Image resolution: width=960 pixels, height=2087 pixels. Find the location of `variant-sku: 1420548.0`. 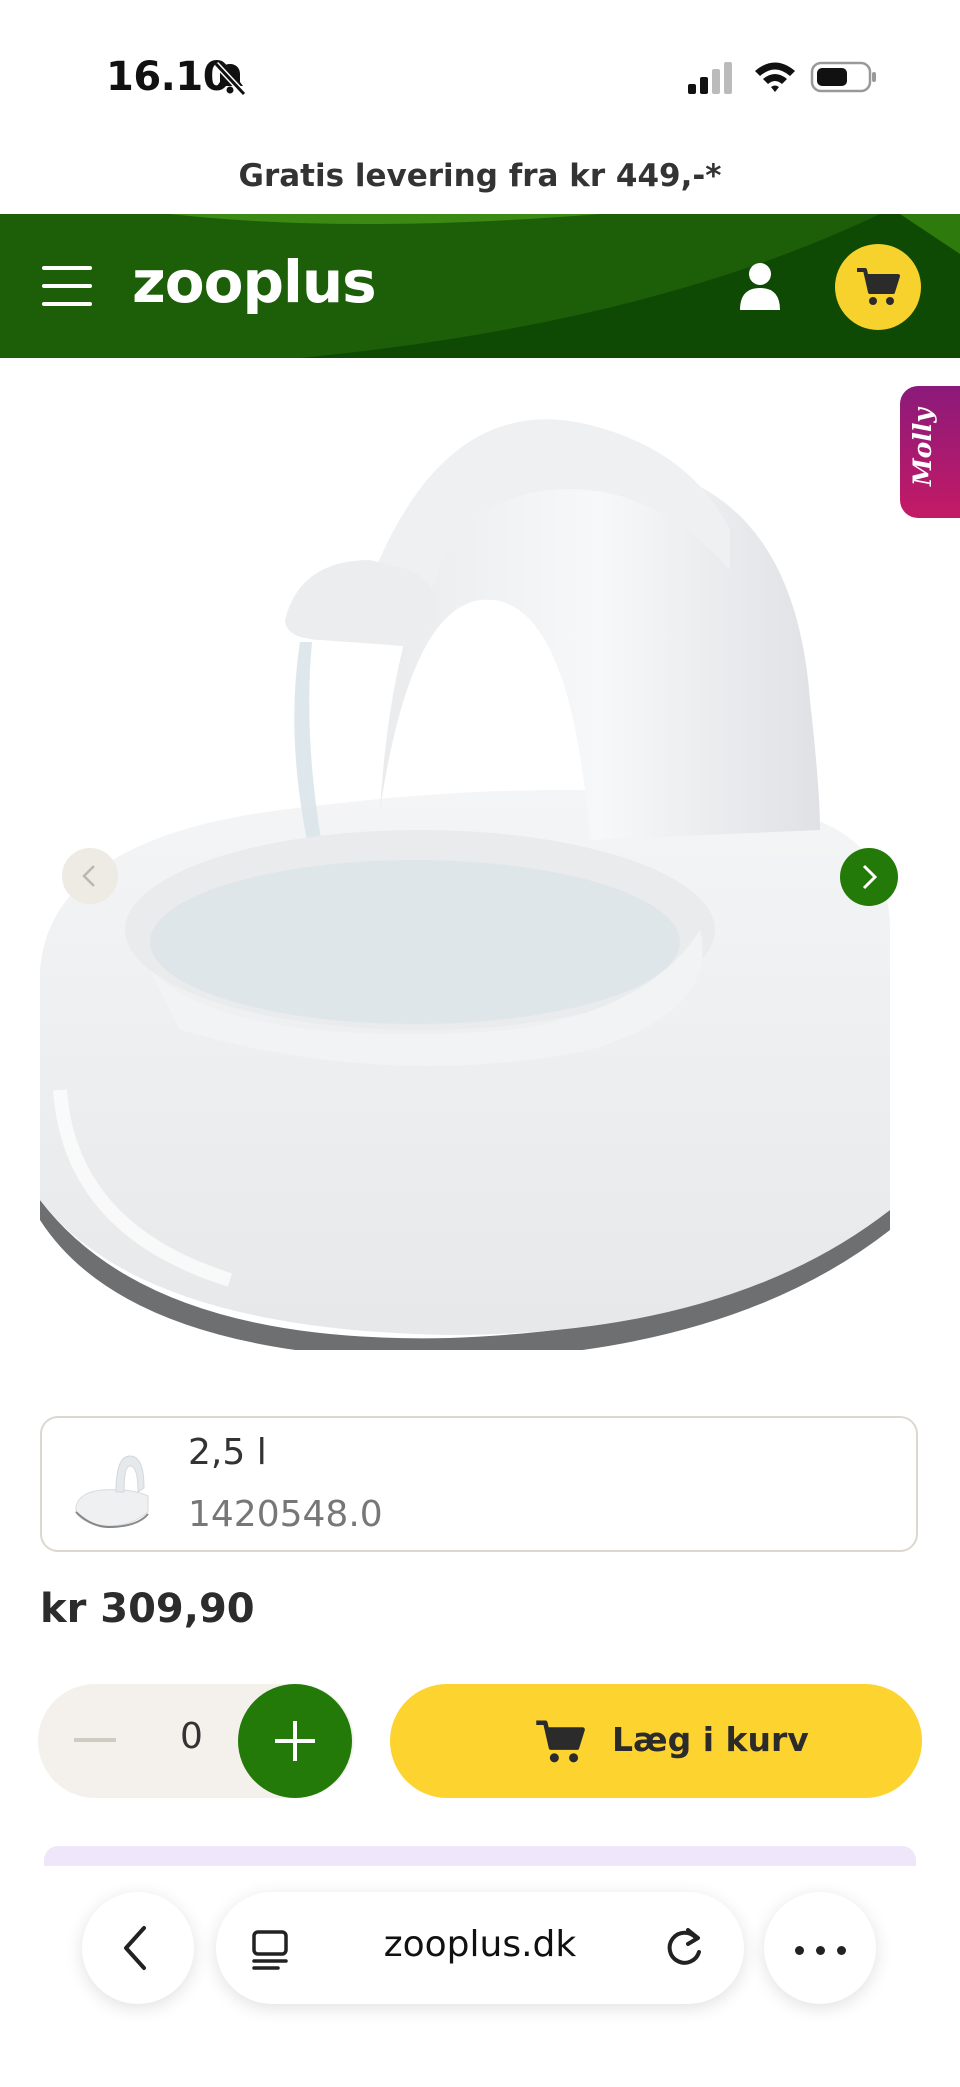

variant-sku: 1420548.0 is located at coordinates (285, 1514).